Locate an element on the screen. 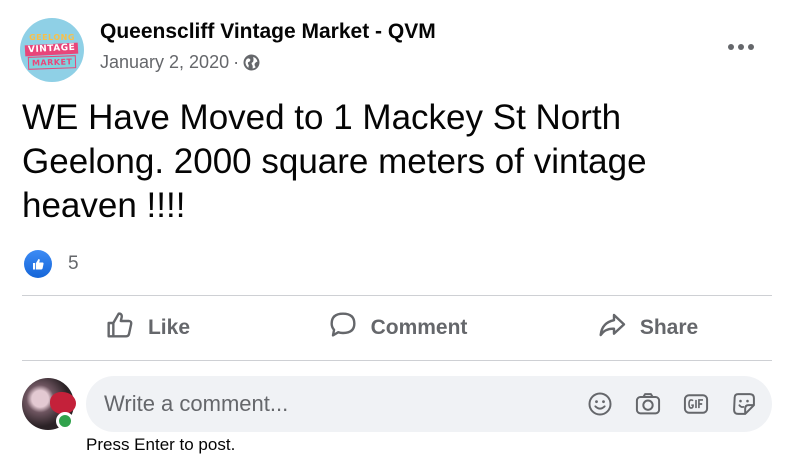  globe-icon is located at coordinates (251, 62).